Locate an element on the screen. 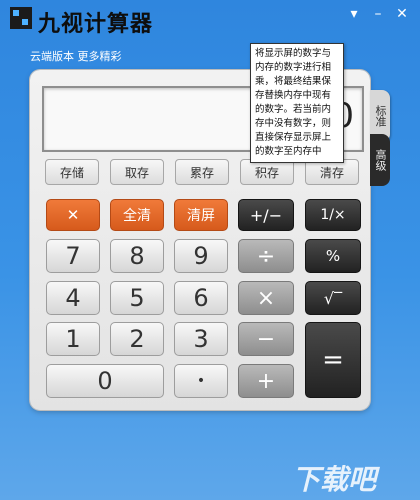  tooltip-line: 直接保存显示屏上 is located at coordinates (293, 137).